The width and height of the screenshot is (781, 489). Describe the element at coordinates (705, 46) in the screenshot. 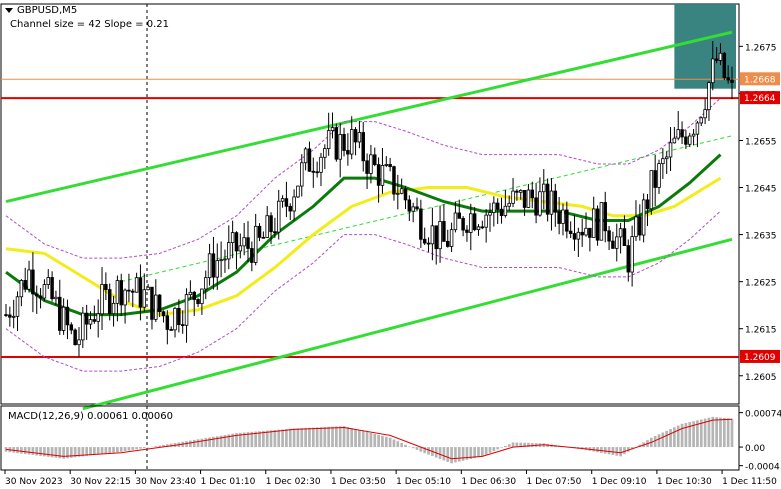

I see `highlight-zone` at that location.